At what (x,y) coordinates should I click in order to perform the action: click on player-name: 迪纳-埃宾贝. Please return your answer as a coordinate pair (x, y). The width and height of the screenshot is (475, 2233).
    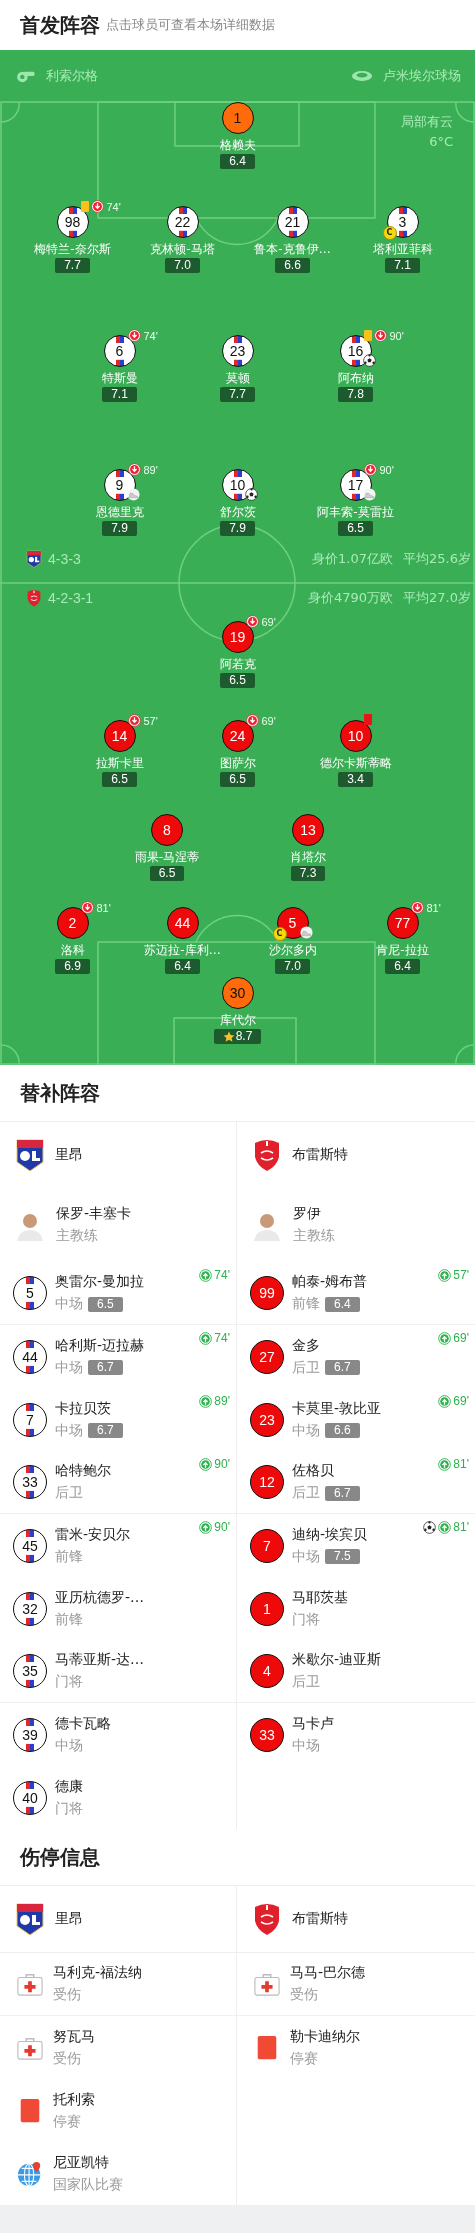
    Looking at the image, I should click on (330, 1534).